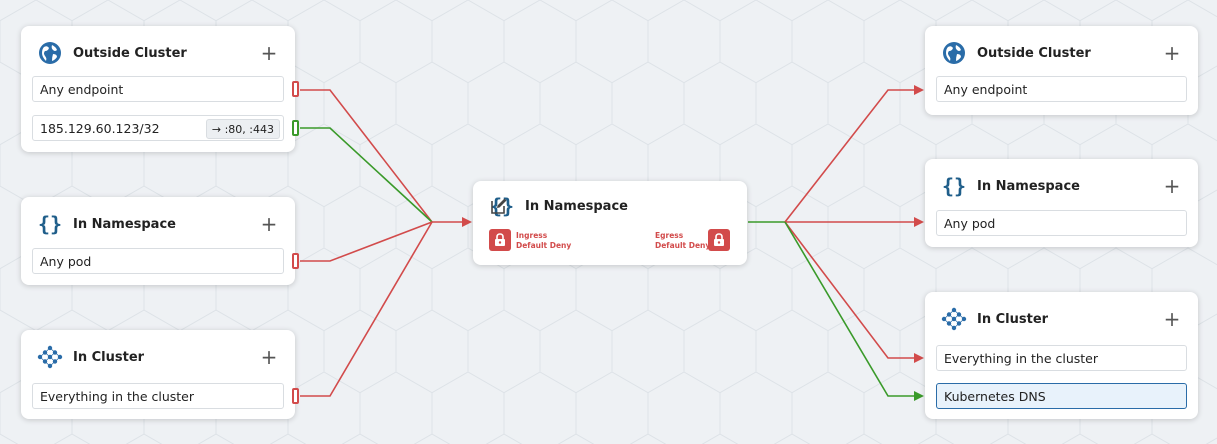  Describe the element at coordinates (995, 396) in the screenshot. I see `peer-label: Kubernetes DNS` at that location.